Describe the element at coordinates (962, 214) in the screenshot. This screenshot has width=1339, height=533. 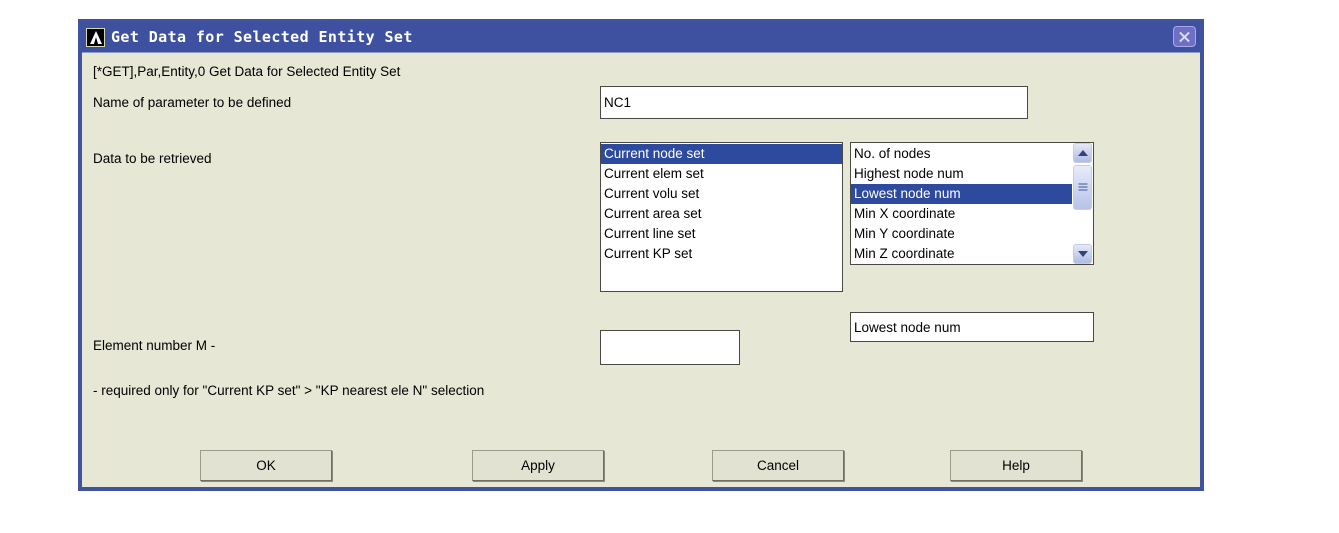
I see `list-item: Min X coordinate` at that location.